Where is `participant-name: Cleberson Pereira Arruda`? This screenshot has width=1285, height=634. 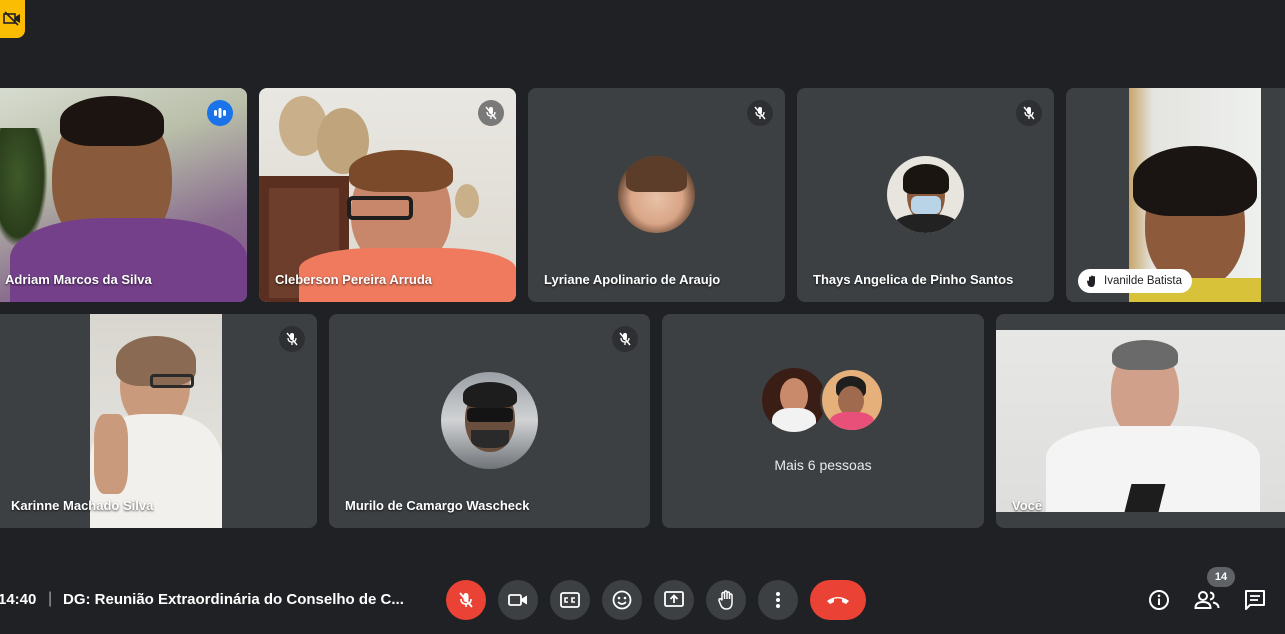
participant-name: Cleberson Pereira Arruda is located at coordinates (354, 279).